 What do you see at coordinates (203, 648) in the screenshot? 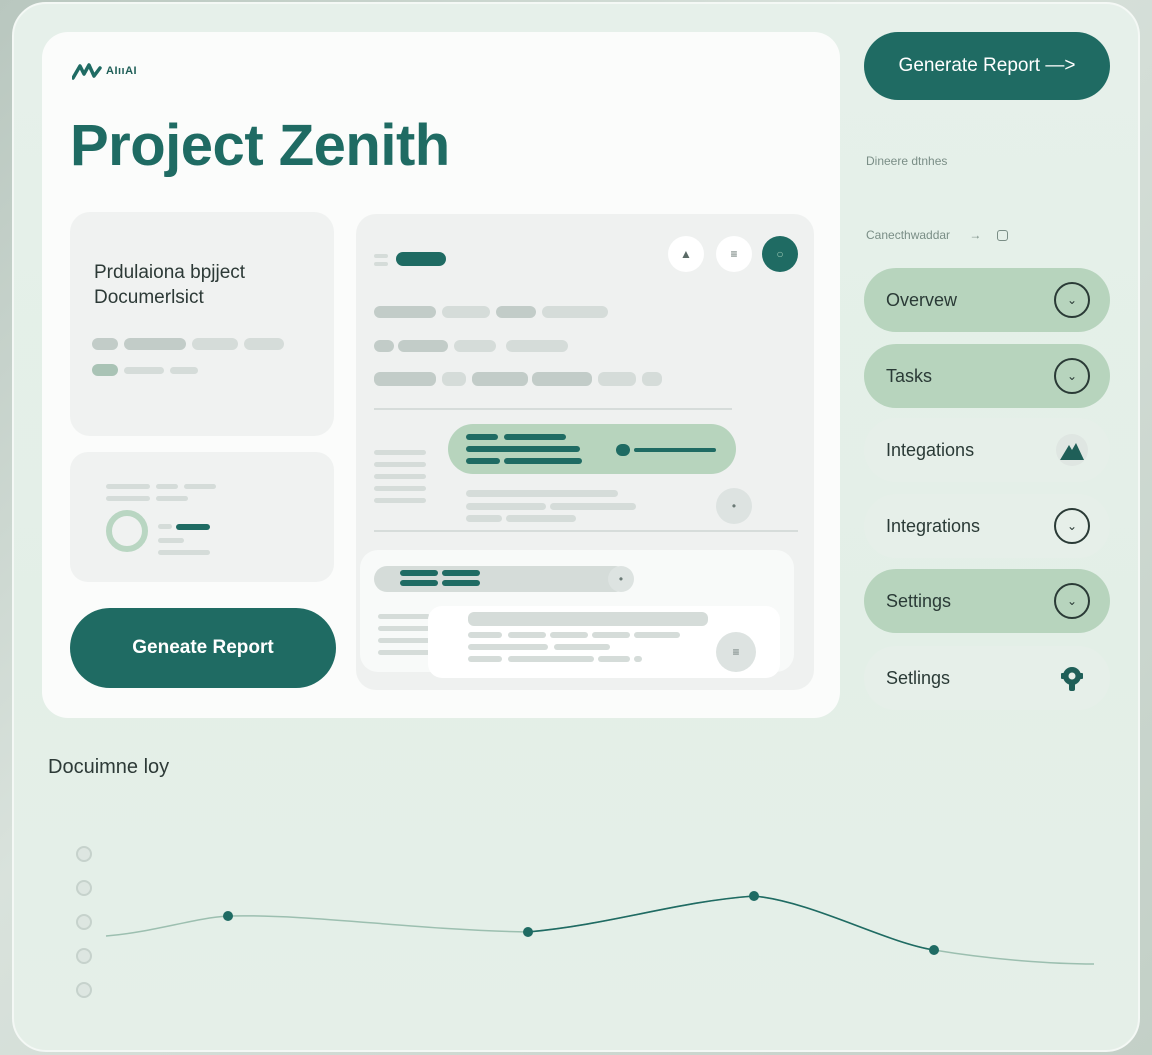
I see `generate-report-button: Geneate Report` at bounding box center [203, 648].